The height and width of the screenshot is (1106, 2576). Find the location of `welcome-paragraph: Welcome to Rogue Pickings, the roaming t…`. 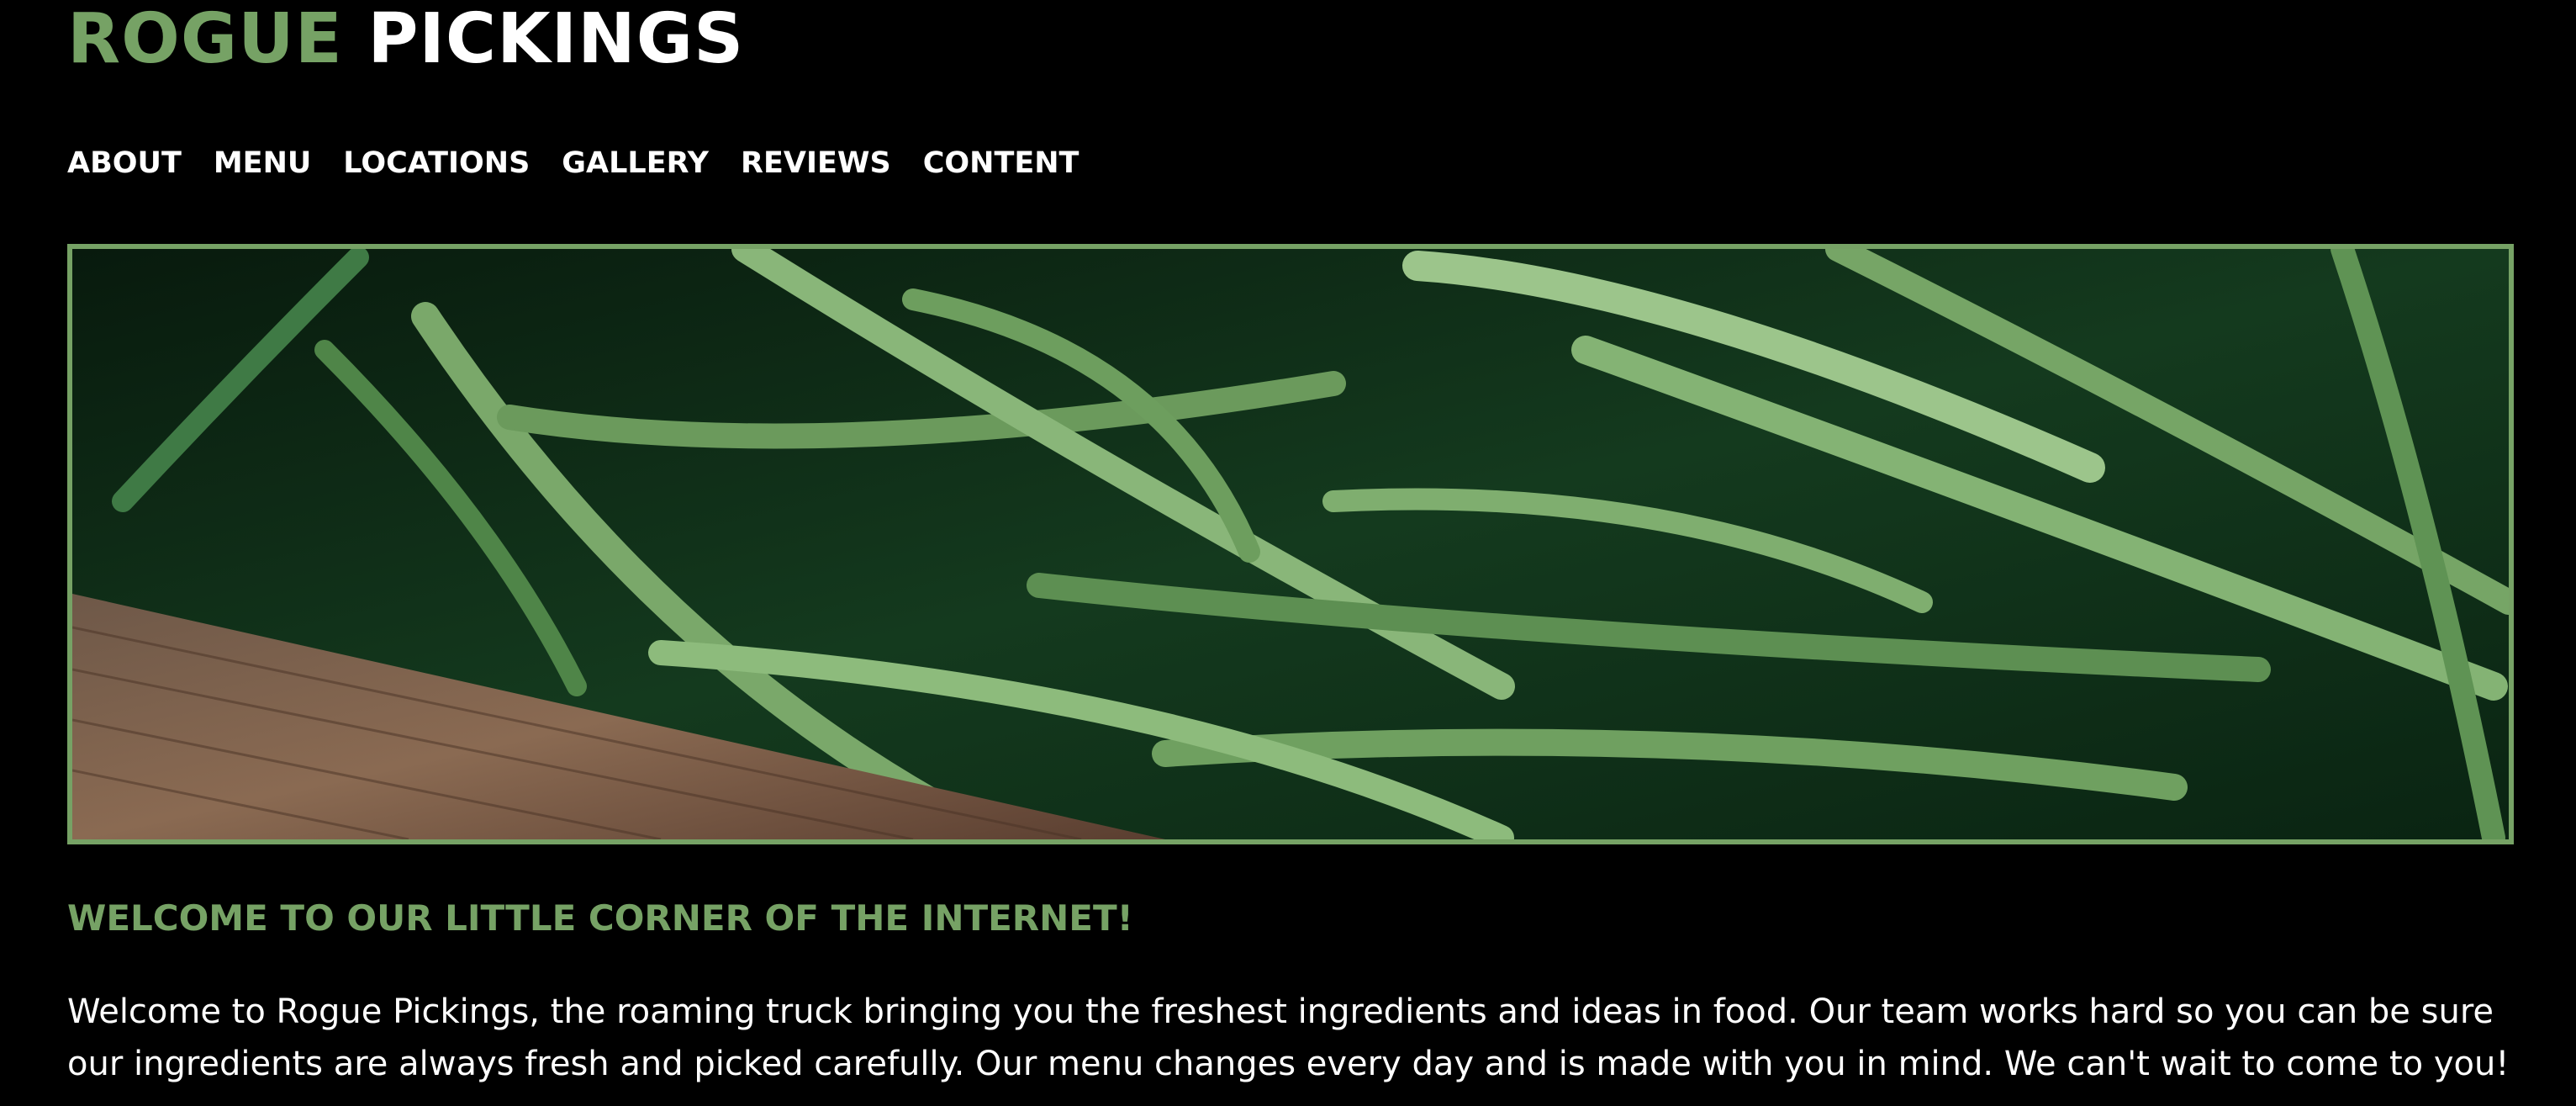

welcome-paragraph: Welcome to Rogue Pickings, the roaming t… is located at coordinates (1288, 1037).